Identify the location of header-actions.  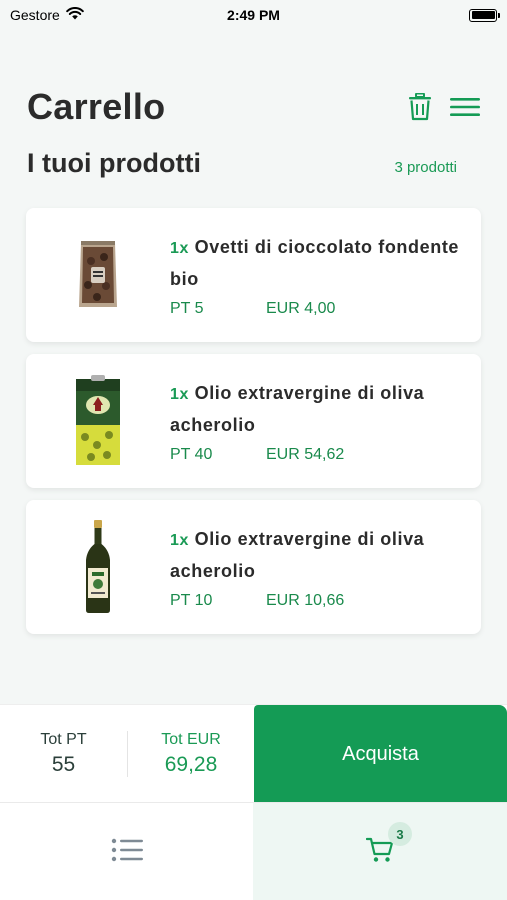
(444, 107).